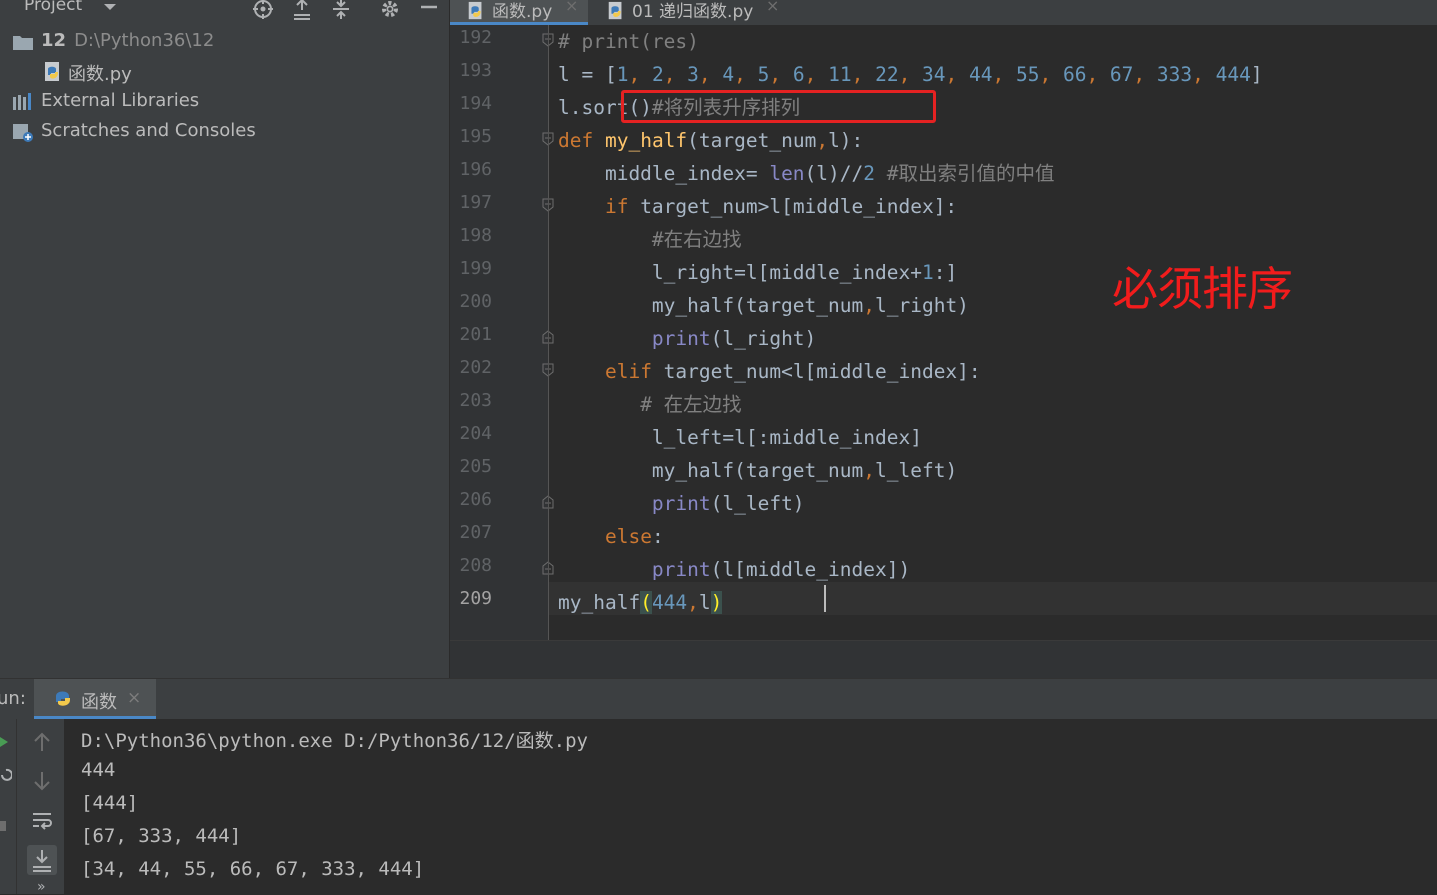  I want to click on folder-icon, so click(23, 43).